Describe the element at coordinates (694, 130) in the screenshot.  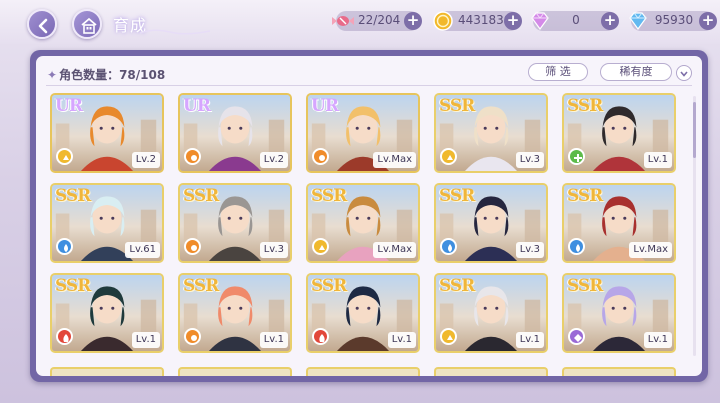
I see `scrollbar-thumb` at that location.